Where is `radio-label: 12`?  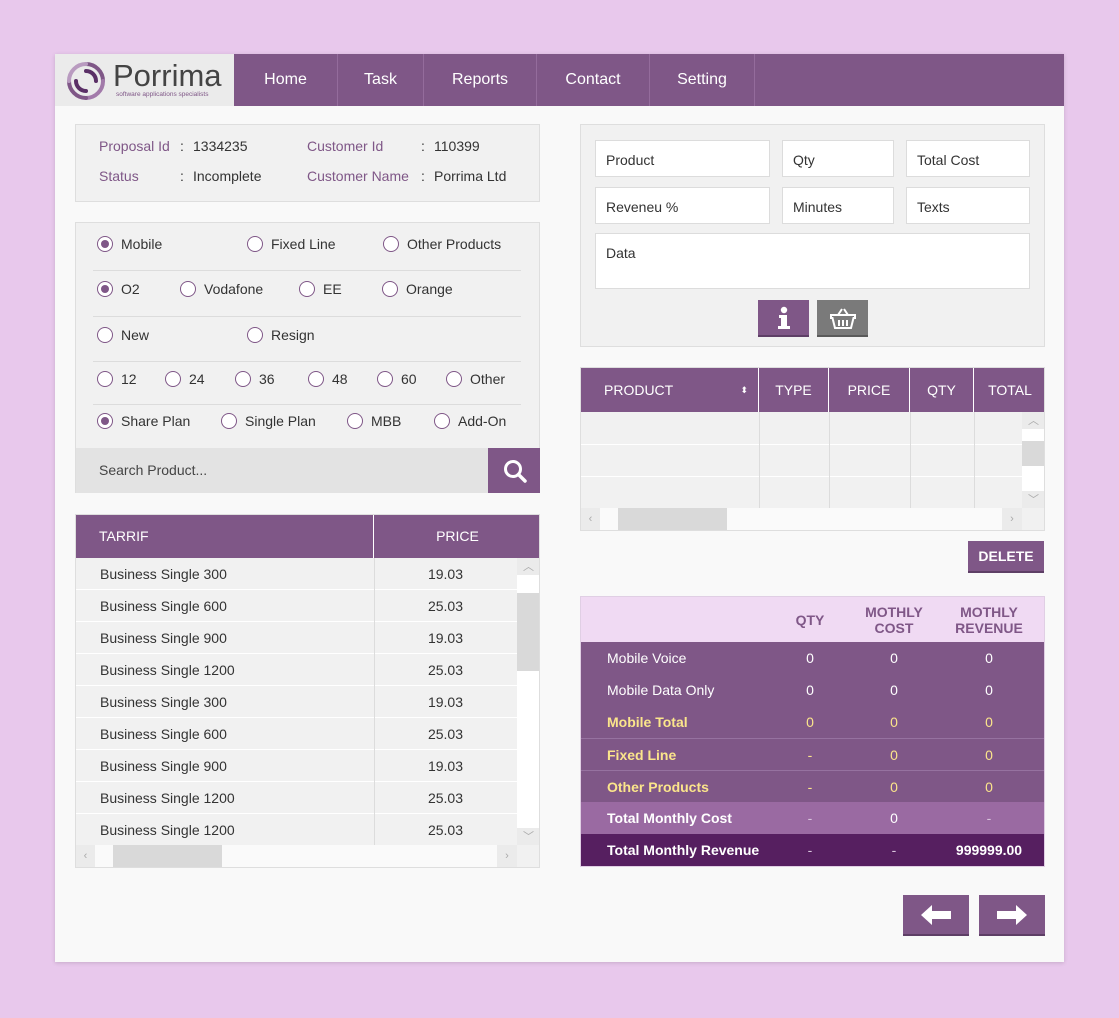 radio-label: 12 is located at coordinates (129, 379).